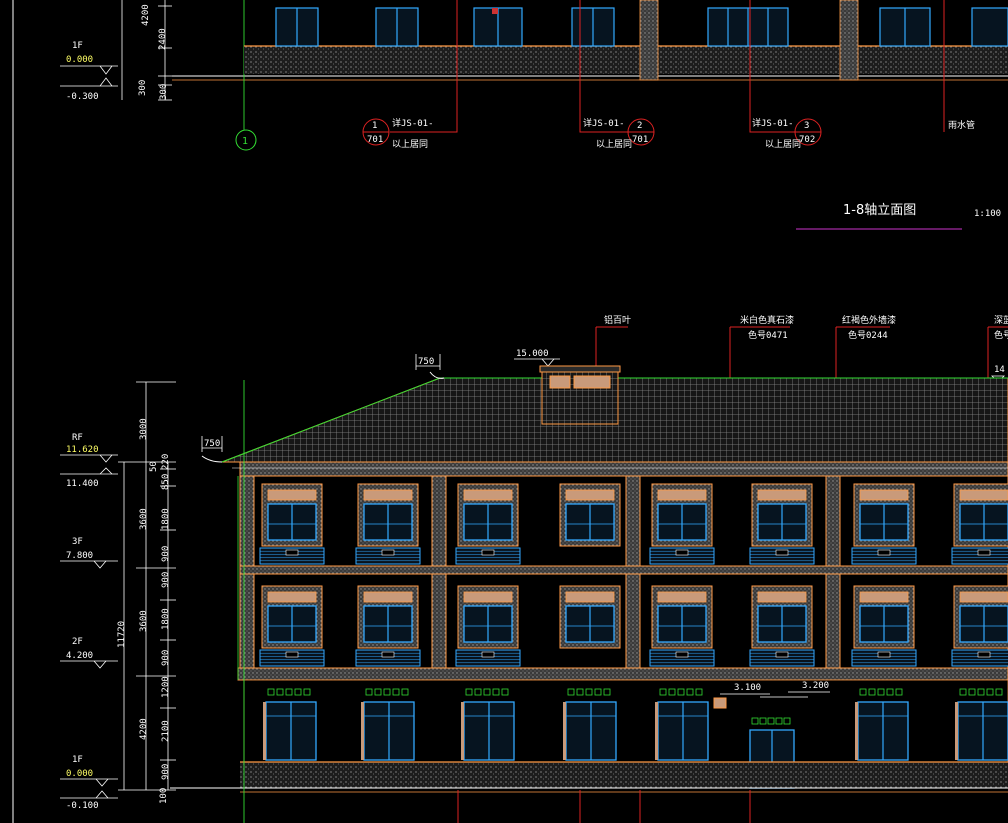  What do you see at coordinates (79, 656) in the screenshot?
I see `level-2f-value: 4.200` at bounding box center [79, 656].